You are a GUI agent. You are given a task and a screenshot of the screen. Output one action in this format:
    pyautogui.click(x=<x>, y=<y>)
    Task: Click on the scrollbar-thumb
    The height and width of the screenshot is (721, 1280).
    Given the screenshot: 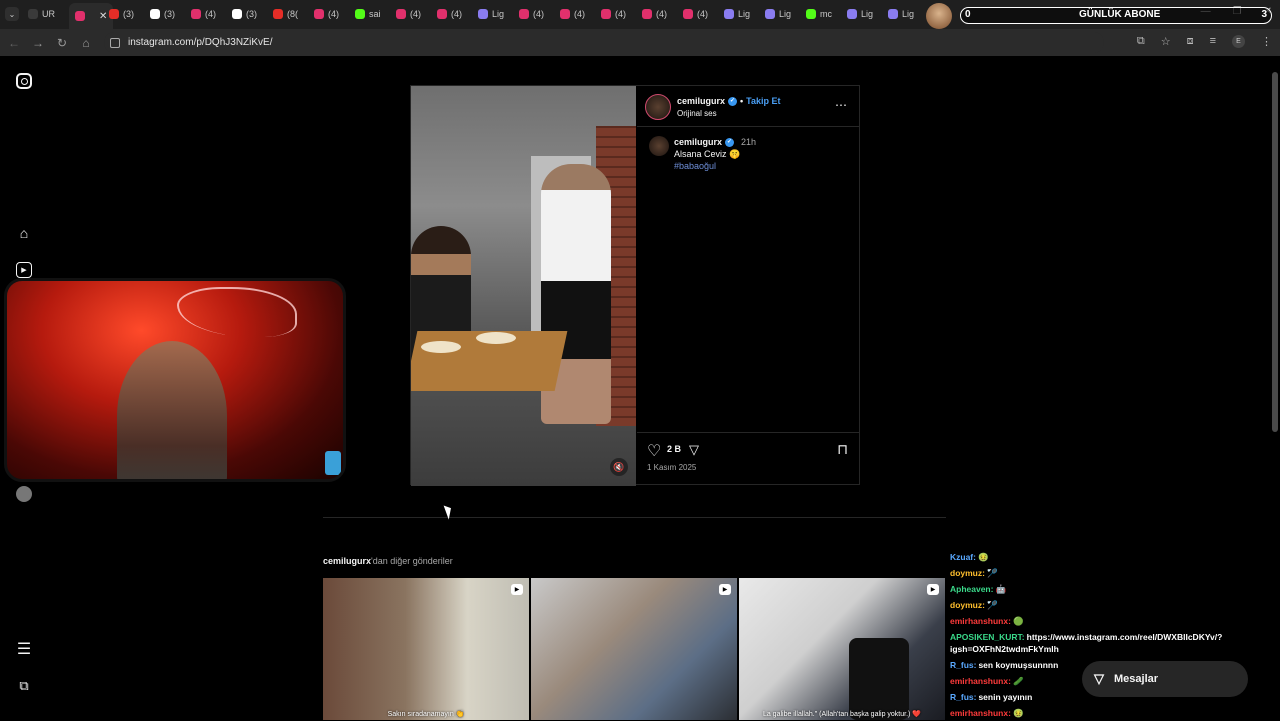 What is the action you would take?
    pyautogui.click(x=1275, y=252)
    